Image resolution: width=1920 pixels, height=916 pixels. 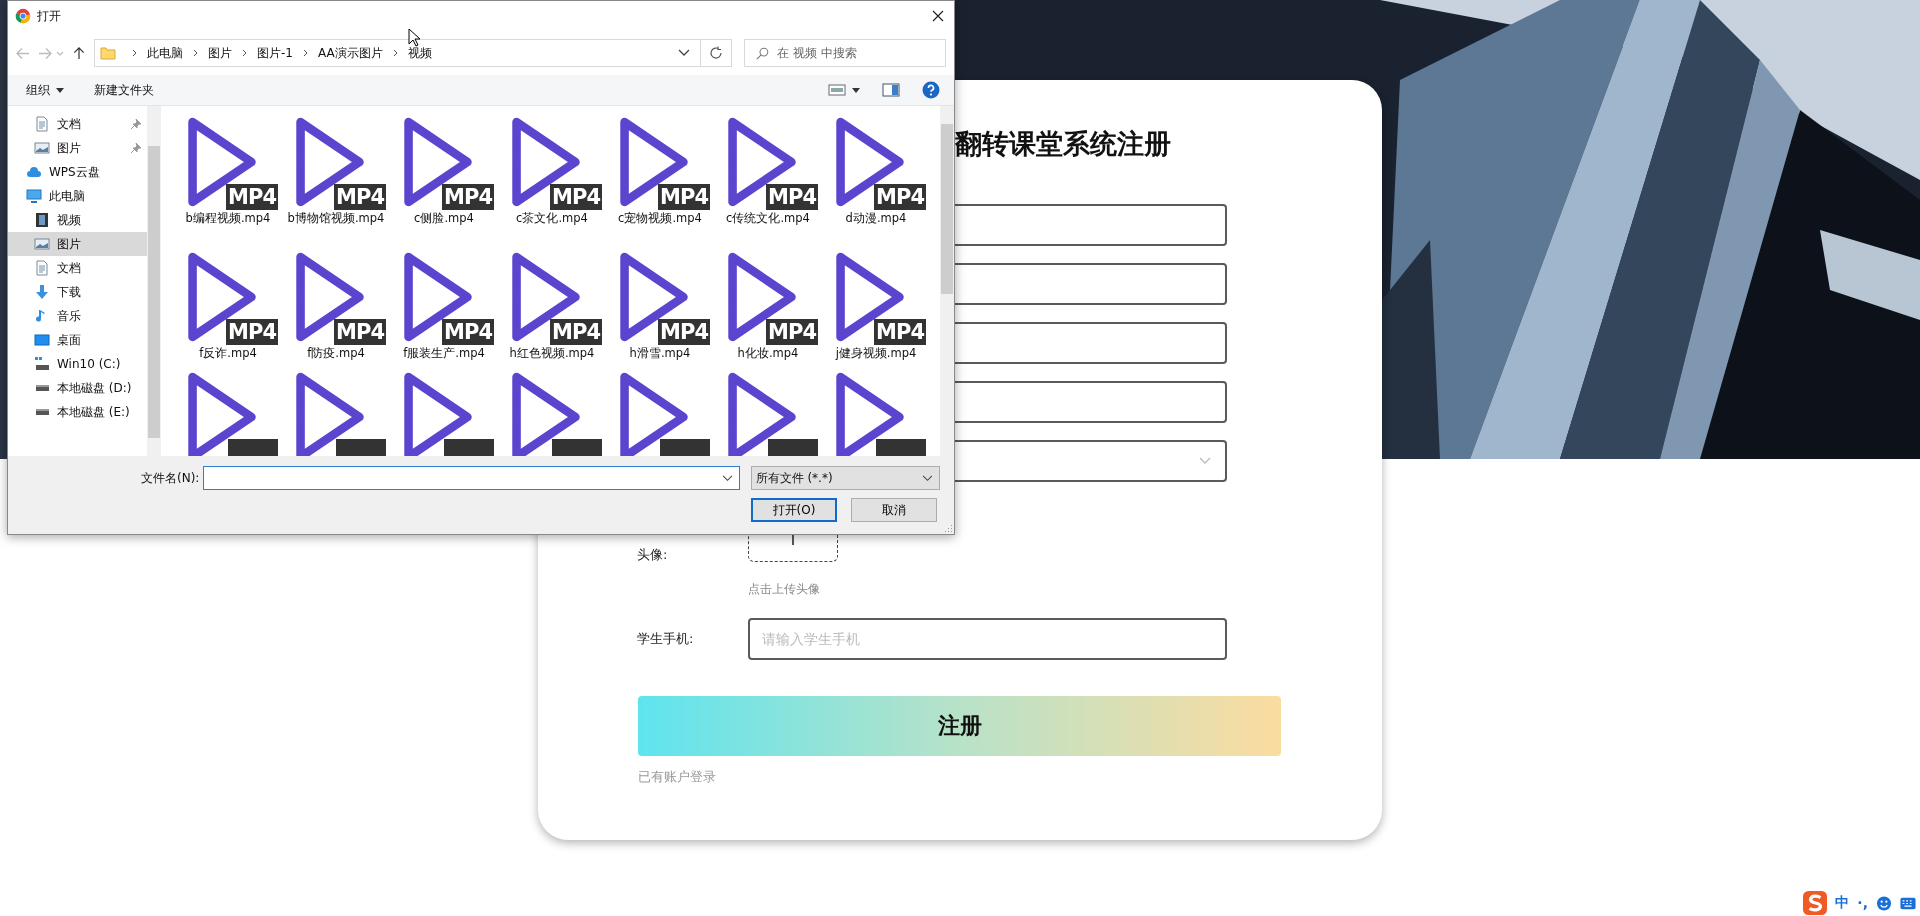 I want to click on file-name: f防疫.mp4, so click(x=336, y=353).